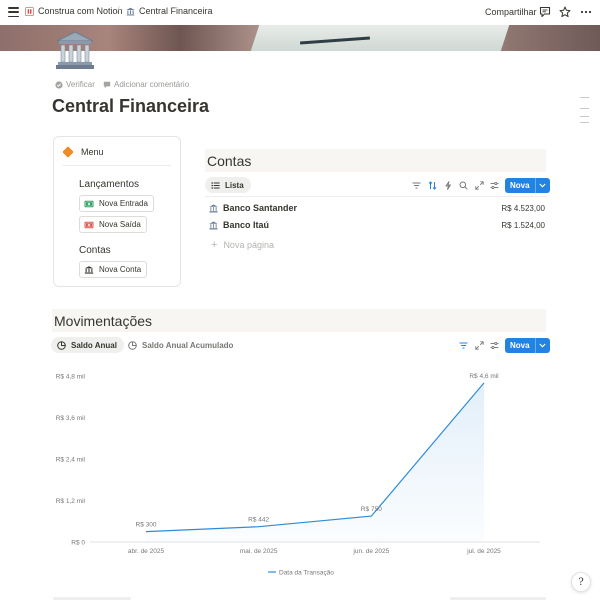  Describe the element at coordinates (484, 376) in the screenshot. I see `data-label: R$ 4,6 mil` at that location.